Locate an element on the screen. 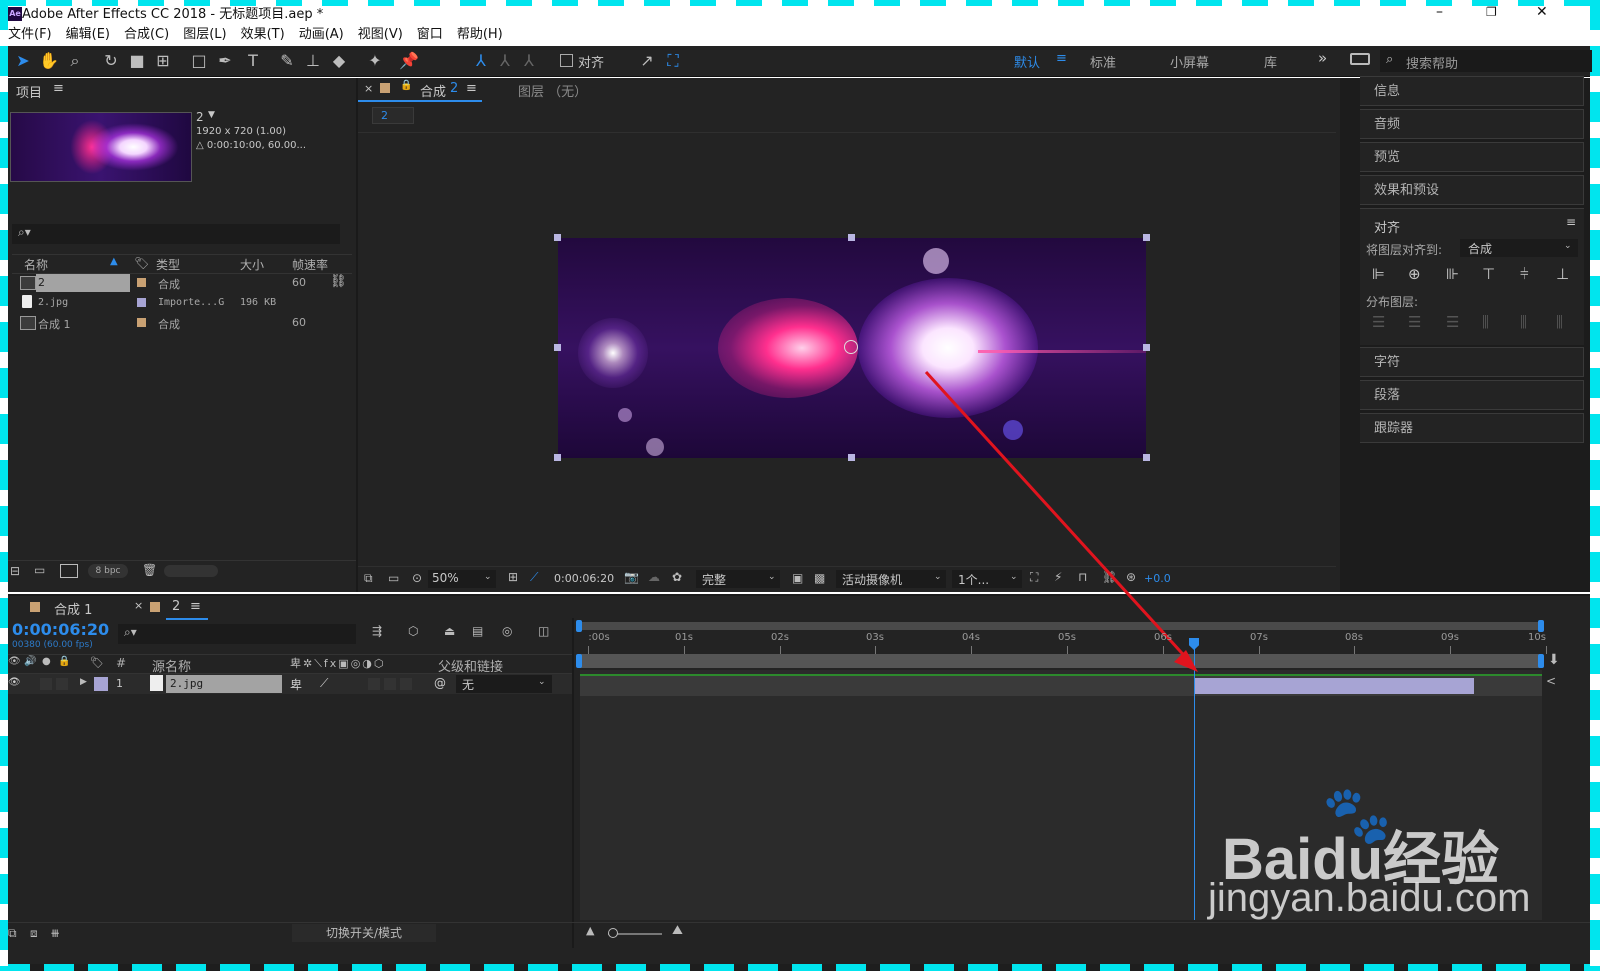 The width and height of the screenshot is (1600, 971). ruler-label: 10s is located at coordinates (1537, 637).